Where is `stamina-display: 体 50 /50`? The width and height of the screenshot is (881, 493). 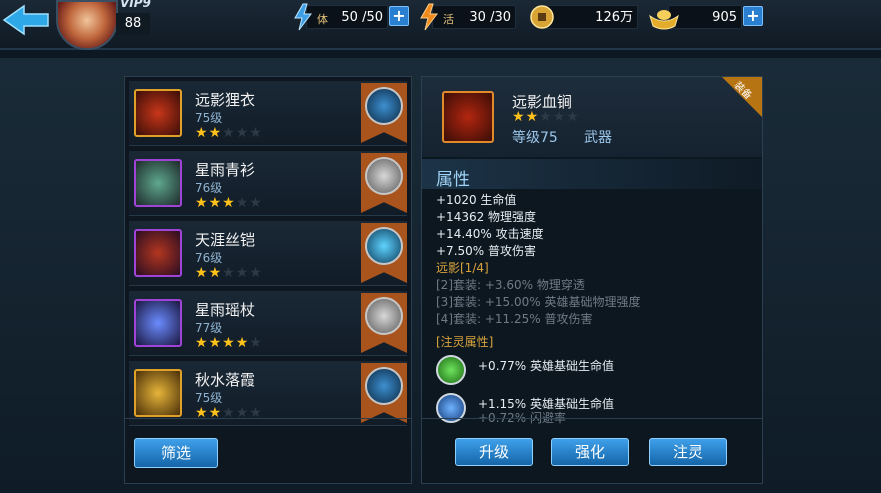 stamina-display: 体 50 /50 is located at coordinates (341, 17).